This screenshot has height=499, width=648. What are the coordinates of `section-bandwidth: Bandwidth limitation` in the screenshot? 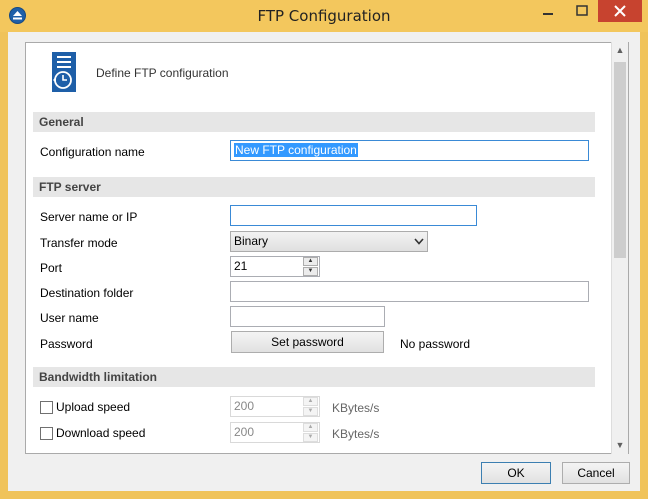 It's located at (314, 377).